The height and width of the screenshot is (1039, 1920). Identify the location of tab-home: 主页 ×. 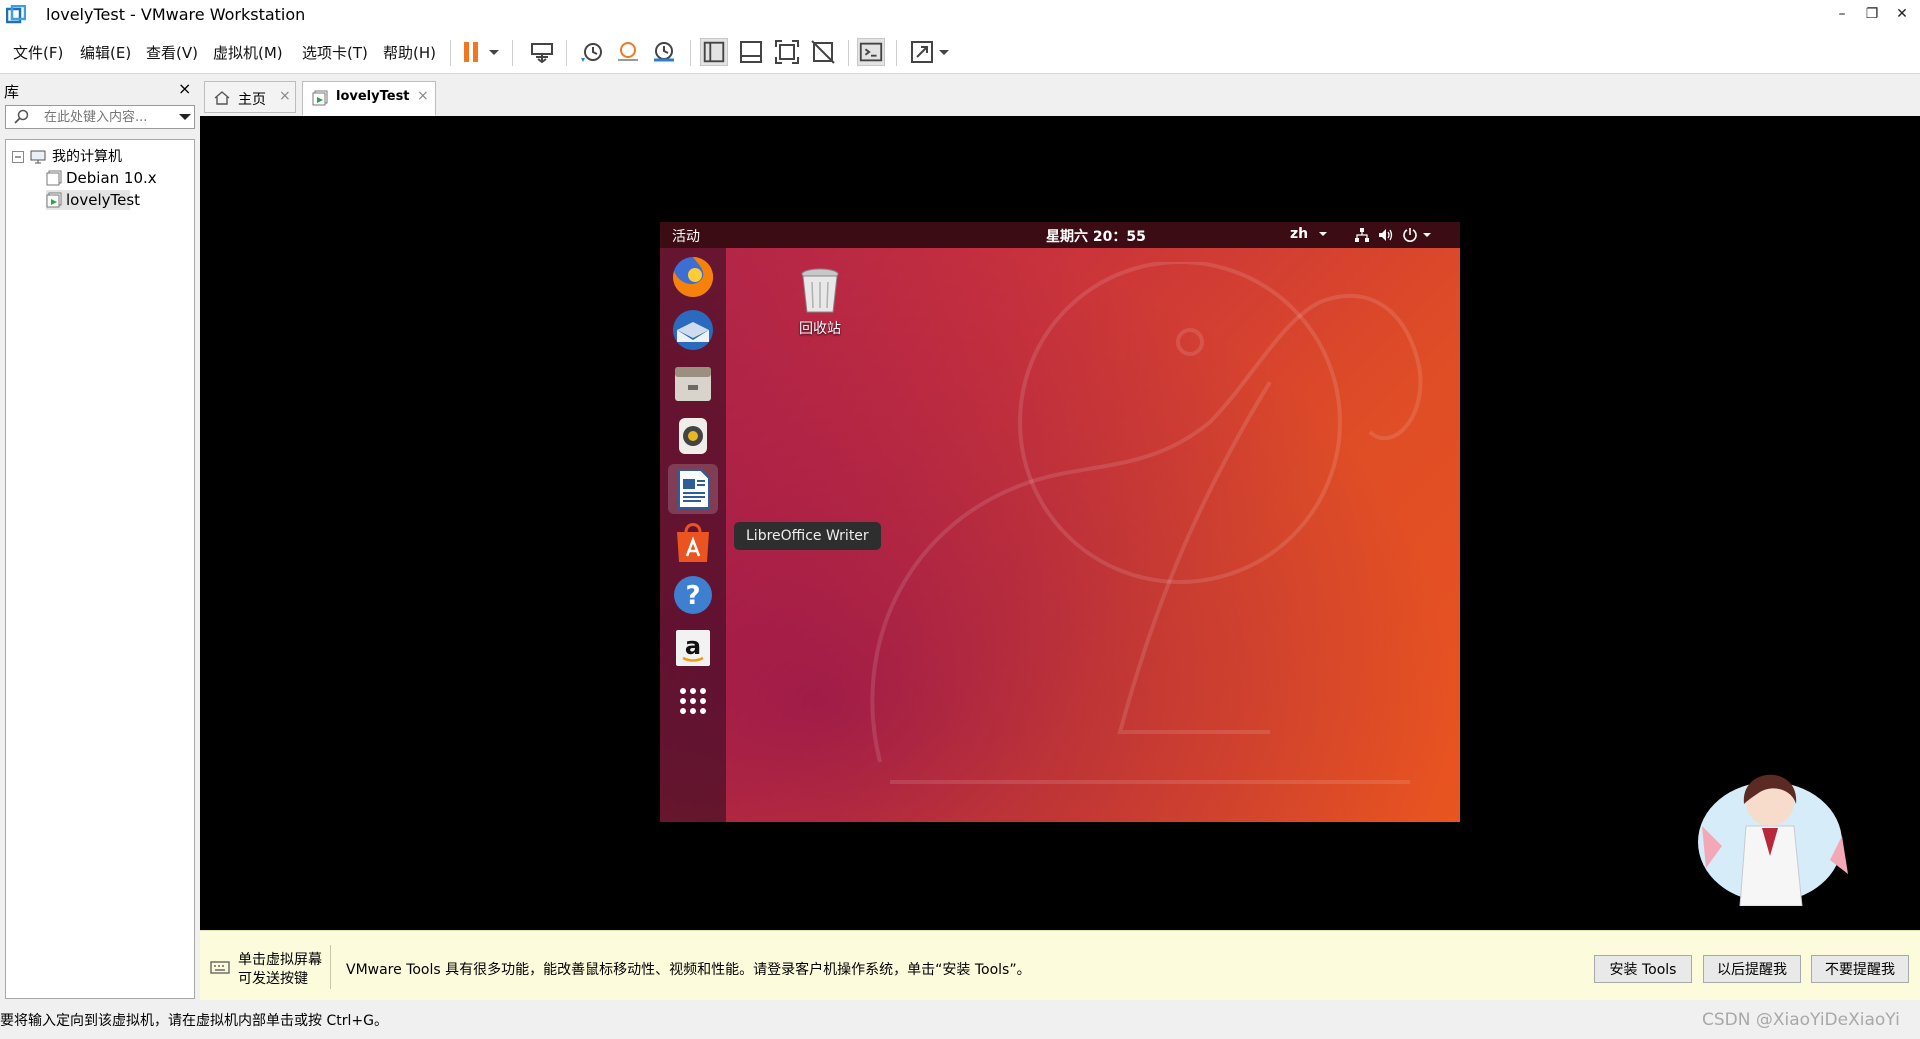
(250, 97).